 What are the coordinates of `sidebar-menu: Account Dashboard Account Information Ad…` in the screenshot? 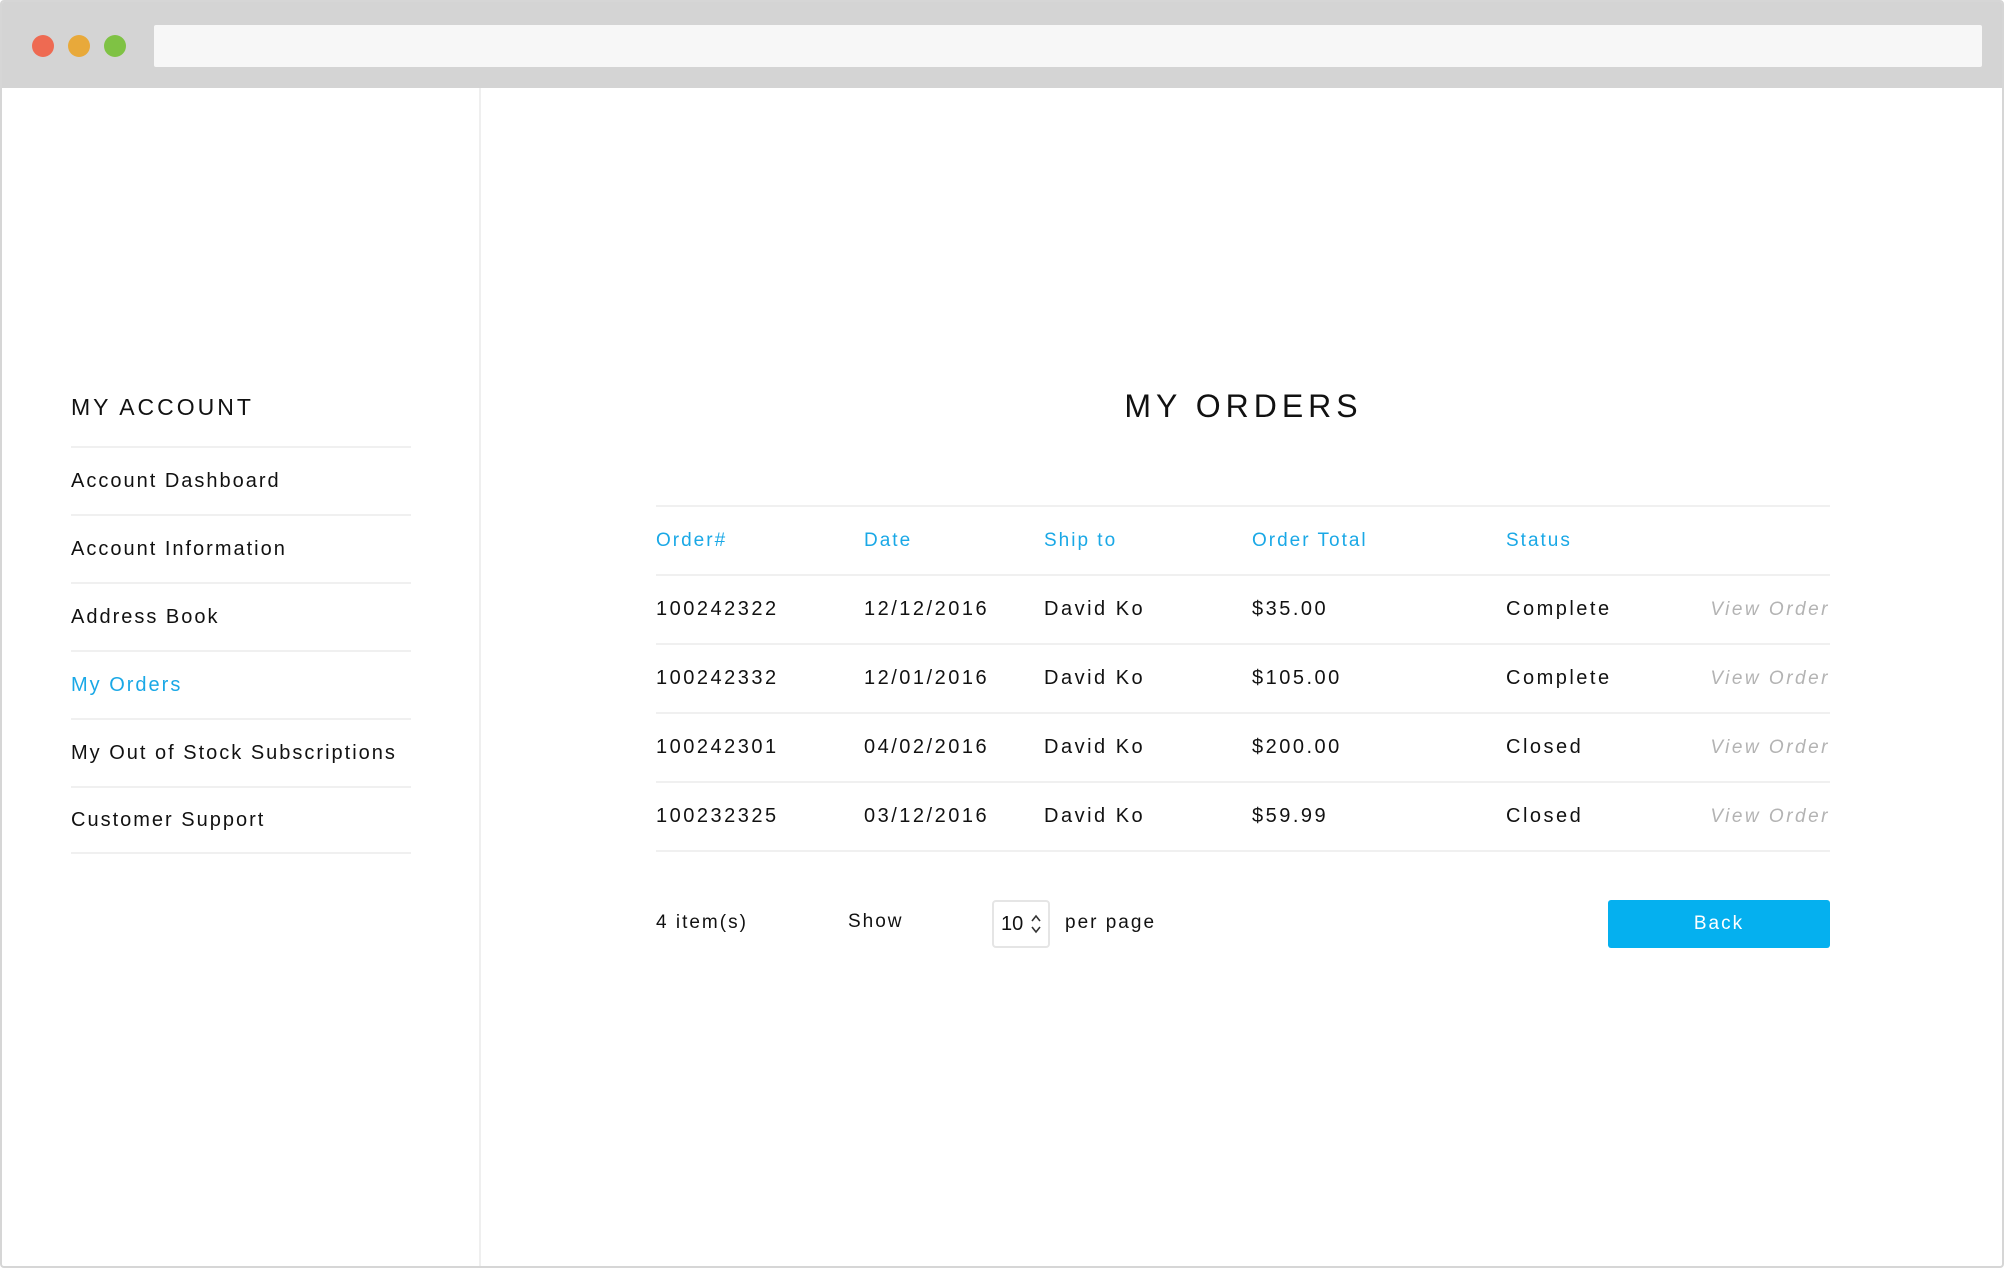 It's located at (241, 650).